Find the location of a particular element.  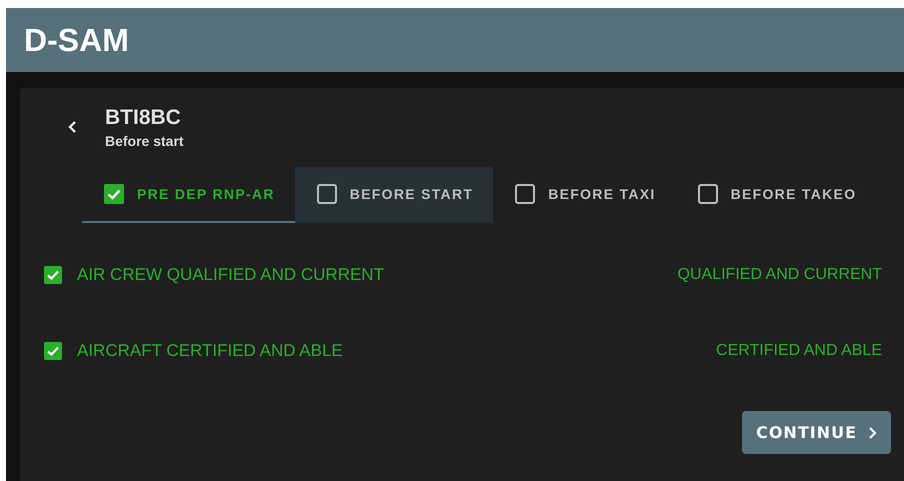

checklist-title: BTI8BC is located at coordinates (143, 118).